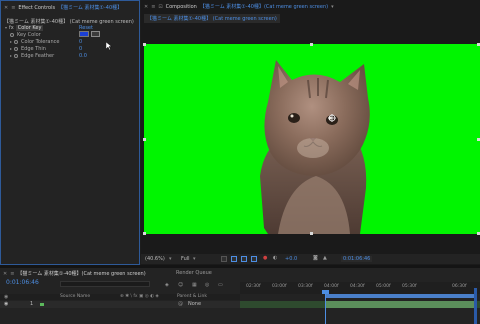 This screenshot has height=324, width=480. I want to click on property-row-edge-thin: Edge Thin 0, so click(70, 48).